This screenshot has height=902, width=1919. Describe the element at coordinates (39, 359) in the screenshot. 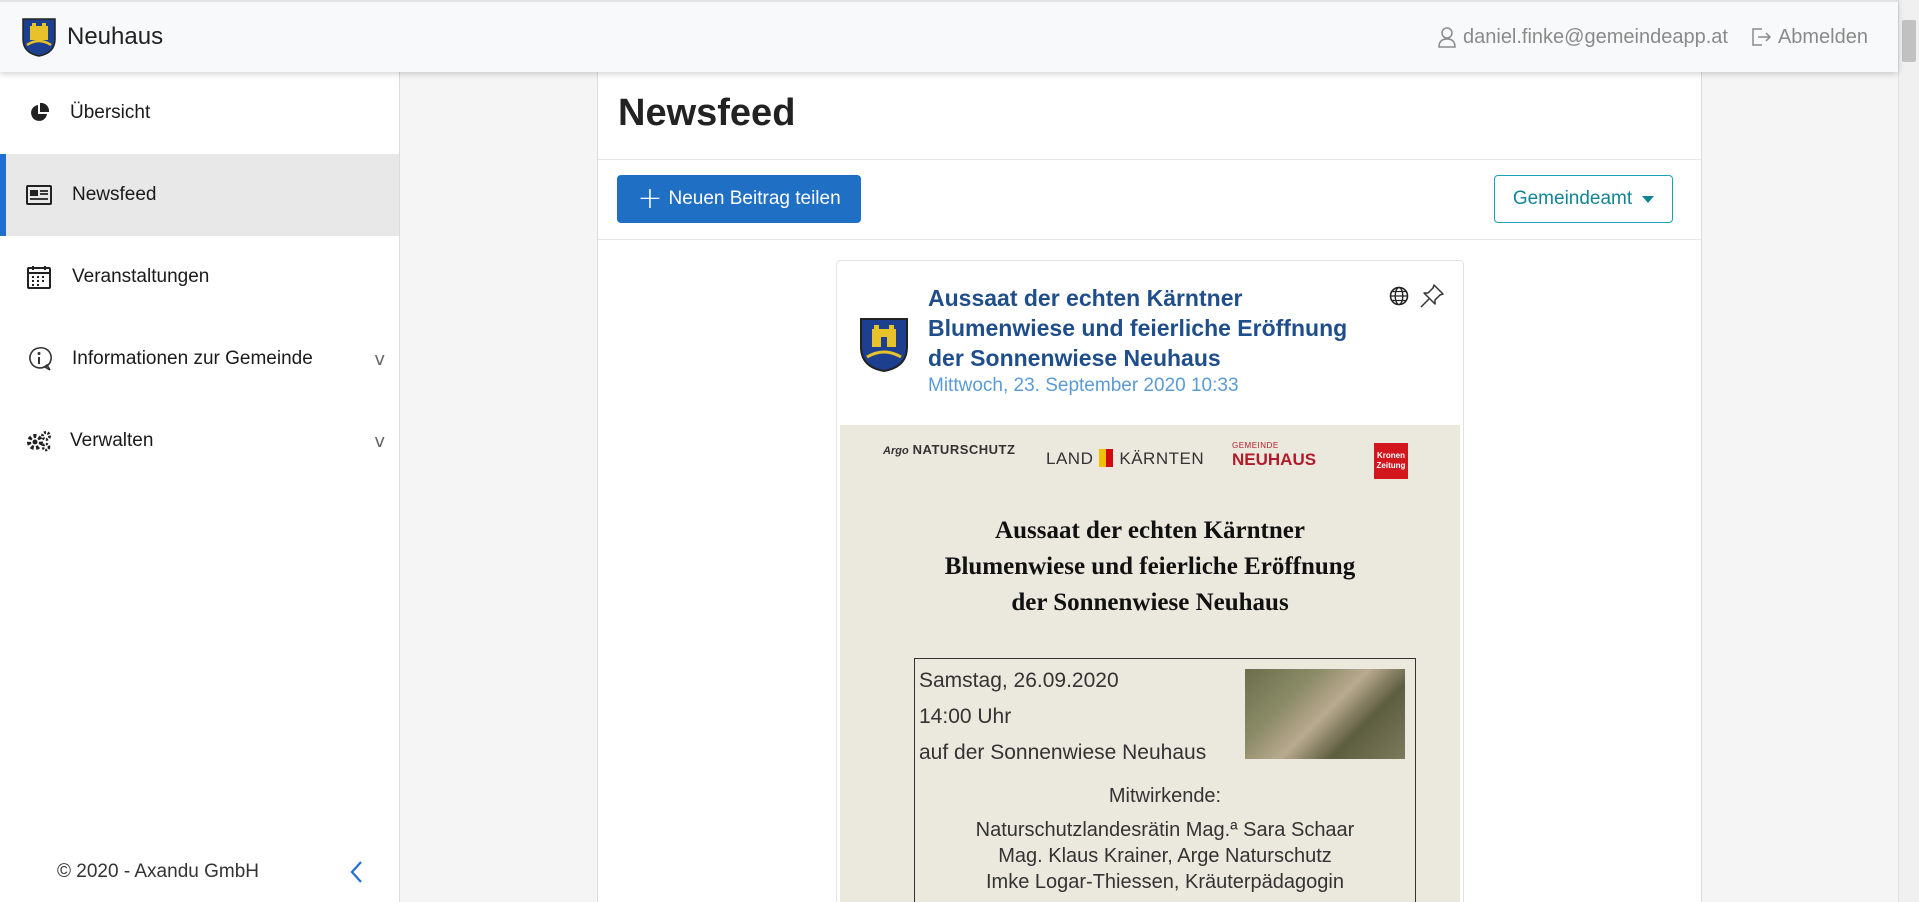

I see `info-bubble-icon` at that location.